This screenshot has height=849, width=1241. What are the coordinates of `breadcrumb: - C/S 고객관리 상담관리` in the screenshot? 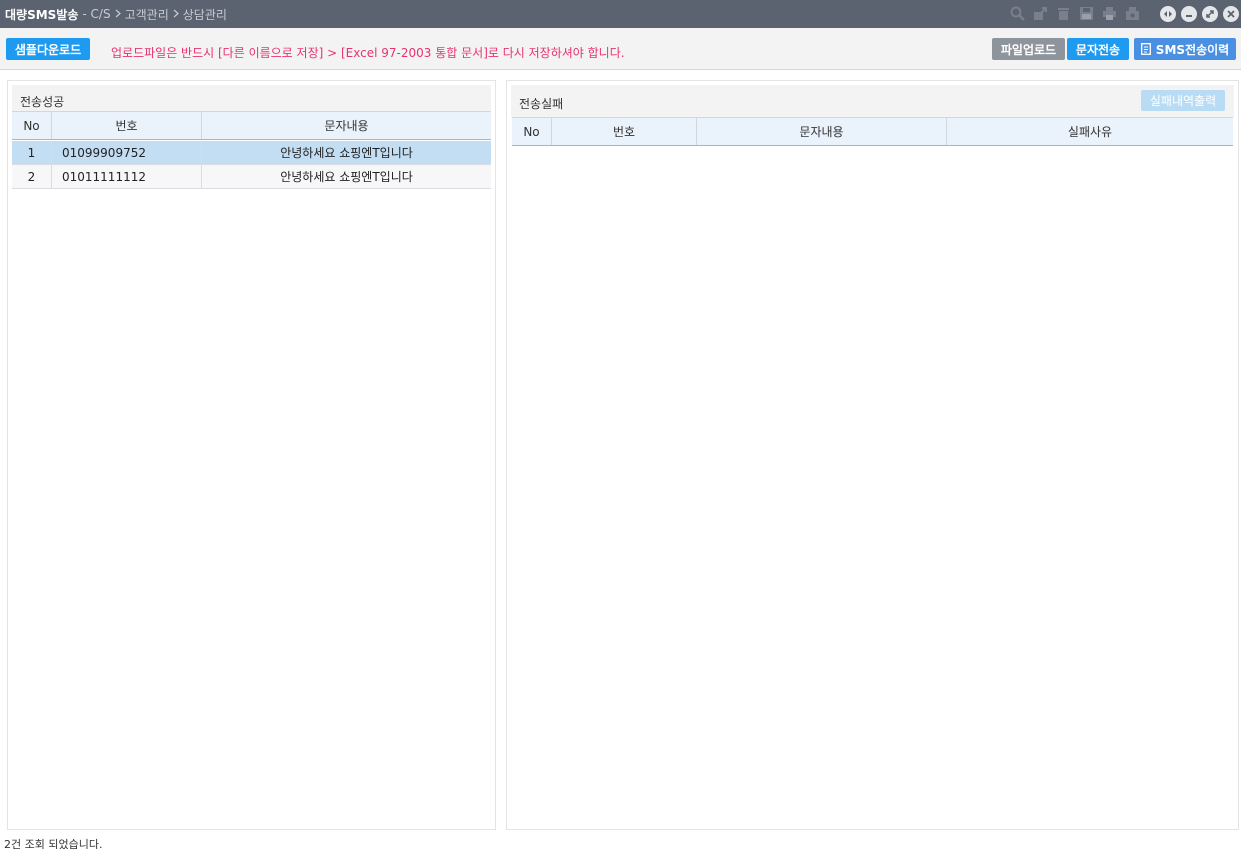 It's located at (154, 14).